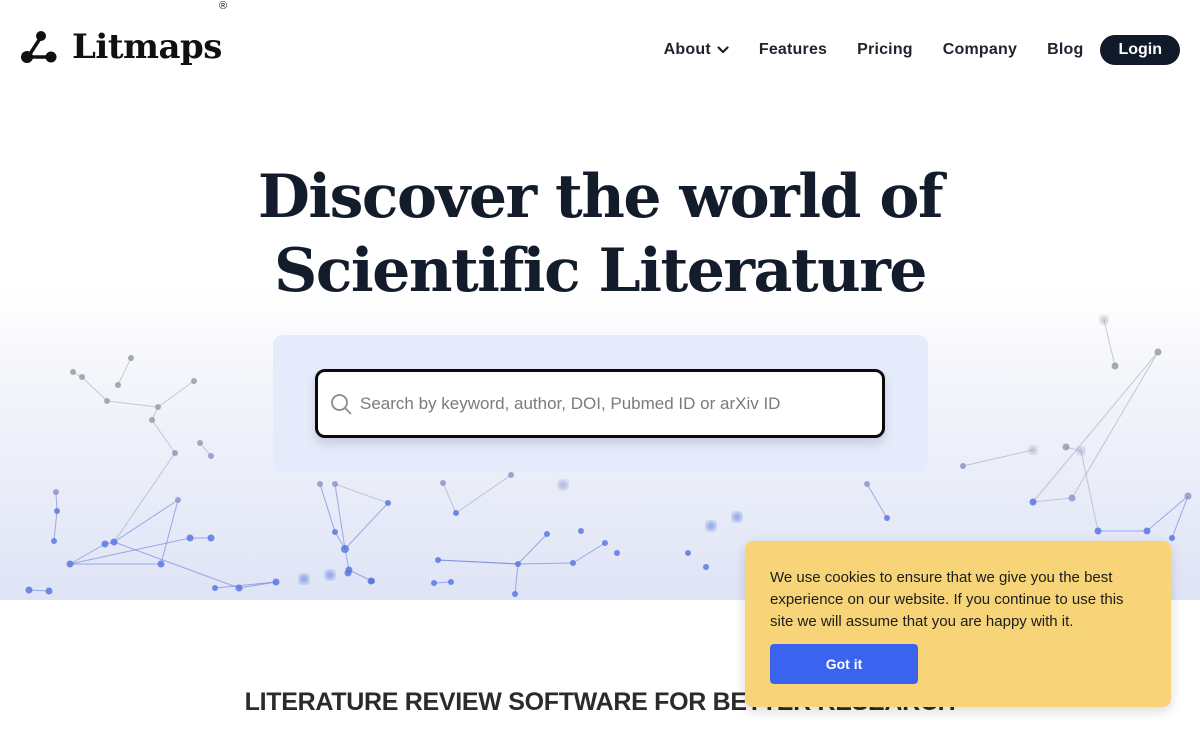 The height and width of the screenshot is (737, 1200). What do you see at coordinates (147, 47) in the screenshot?
I see `brand-name: Litmaps` at bounding box center [147, 47].